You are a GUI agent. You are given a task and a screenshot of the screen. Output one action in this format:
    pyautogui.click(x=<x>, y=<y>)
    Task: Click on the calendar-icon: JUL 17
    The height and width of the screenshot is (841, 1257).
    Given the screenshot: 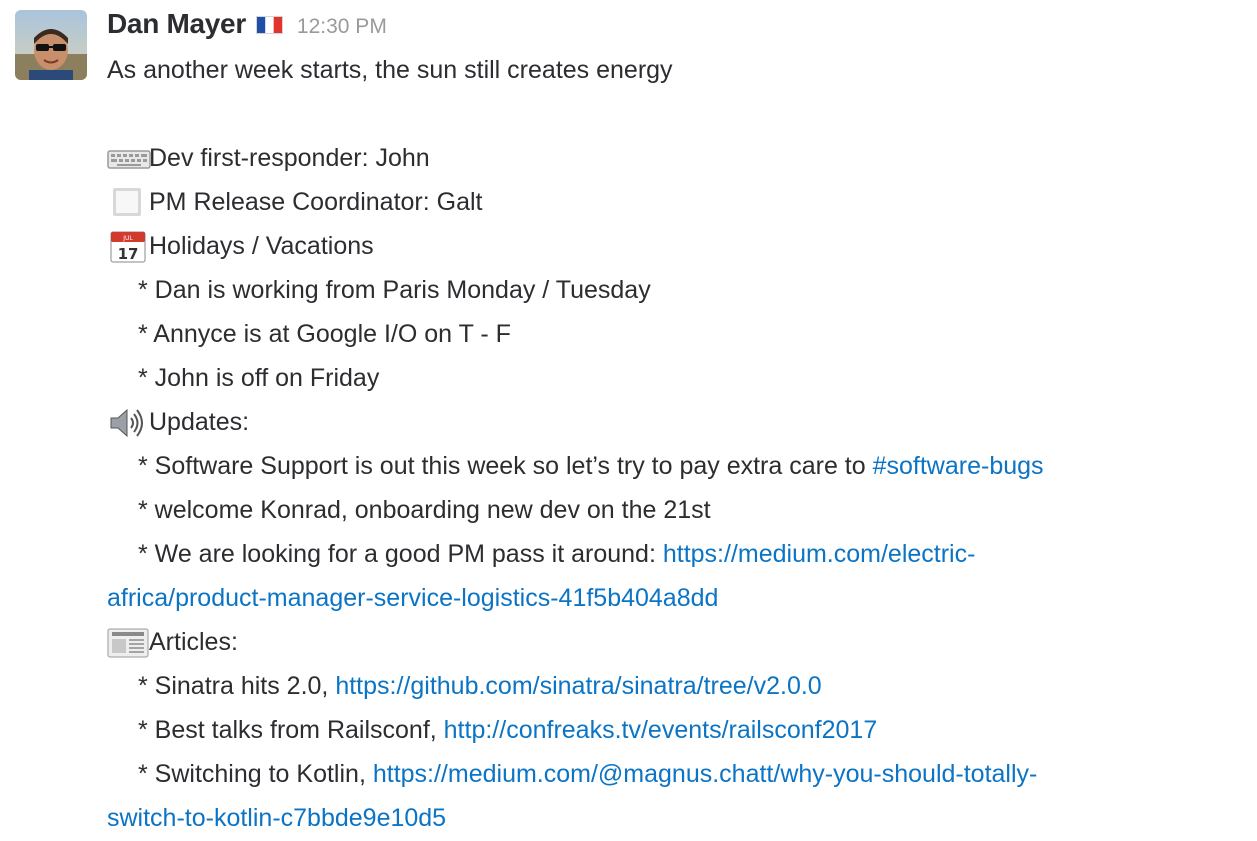 What is the action you would take?
    pyautogui.click(x=128, y=247)
    